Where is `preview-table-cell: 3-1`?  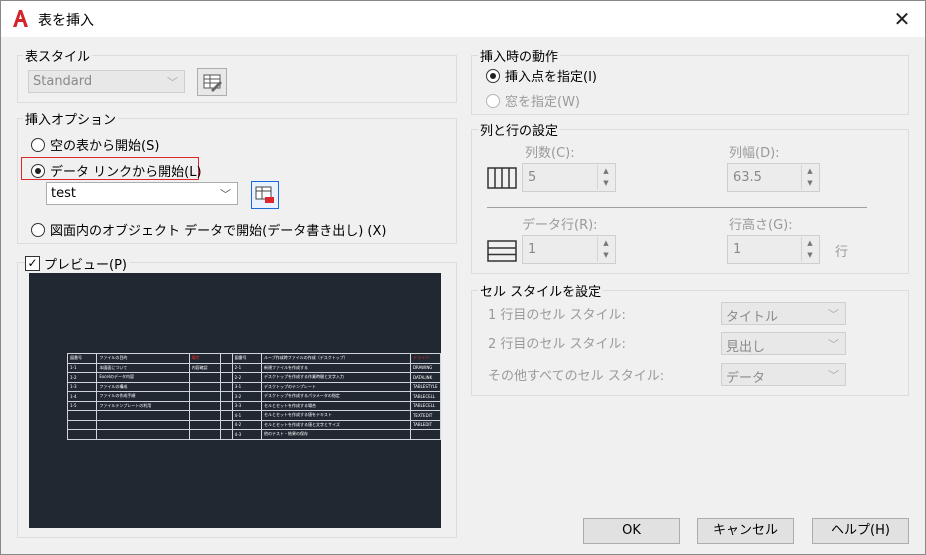 preview-table-cell: 3-1 is located at coordinates (247, 386).